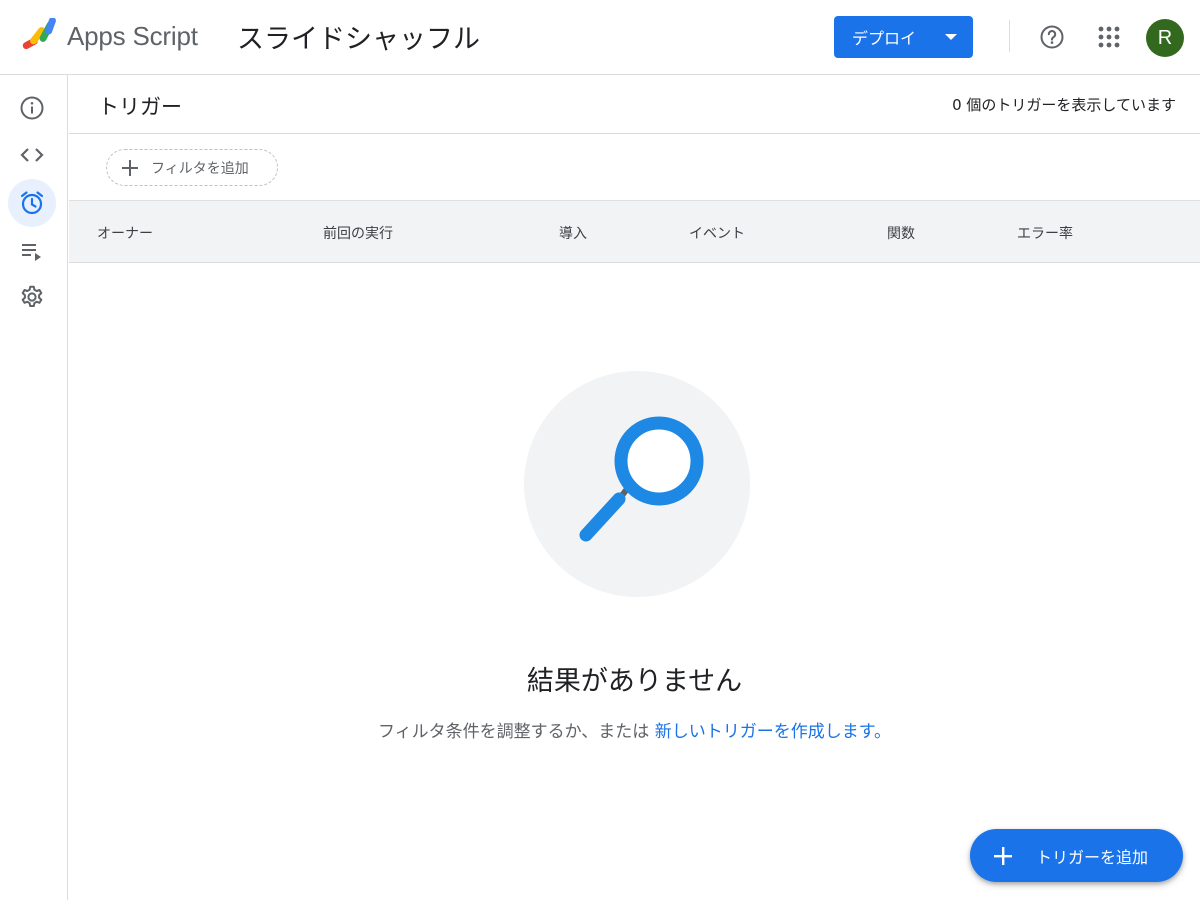 The image size is (1200, 900). What do you see at coordinates (634, 104) in the screenshot?
I see `page-header: トリガー 0 個のトリガーを表示しています` at bounding box center [634, 104].